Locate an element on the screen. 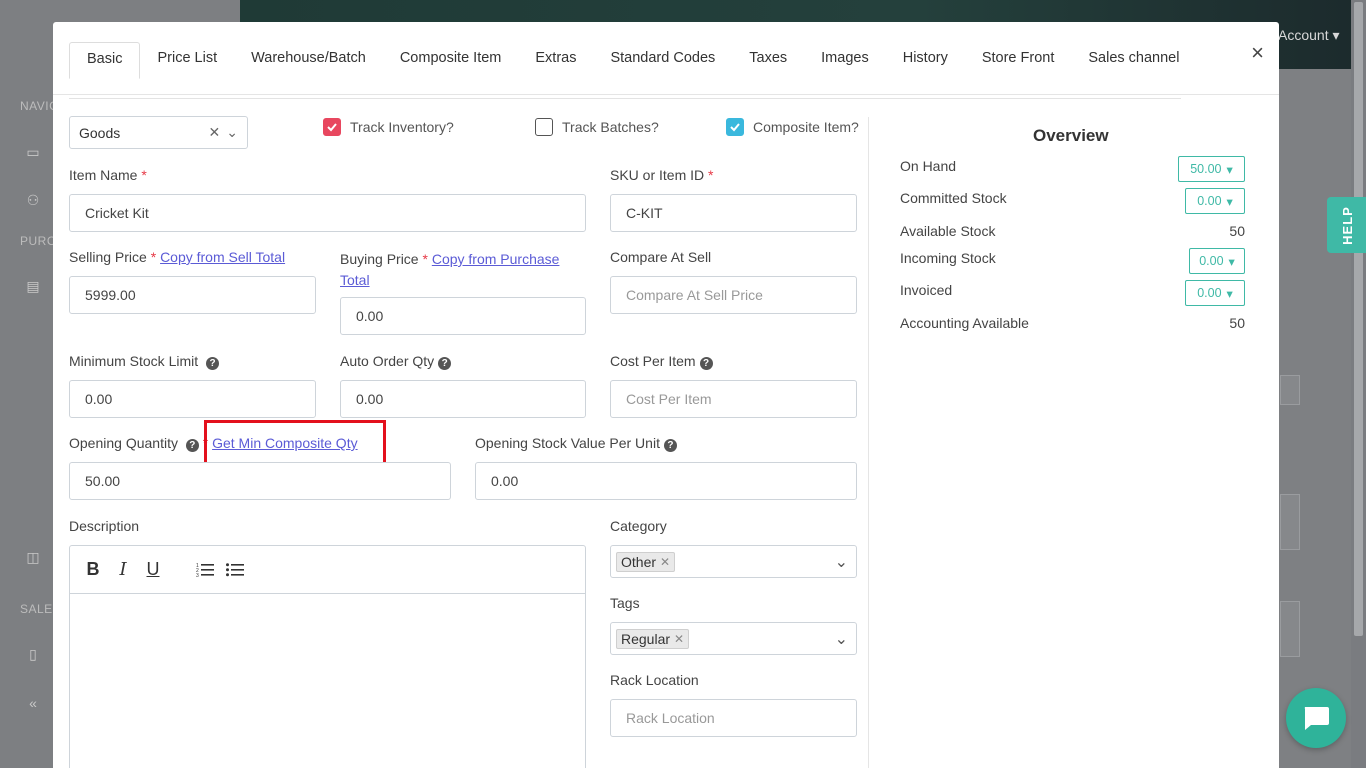  copy-from-sell-total-link: Copy from Sell Total is located at coordinates (222, 257).